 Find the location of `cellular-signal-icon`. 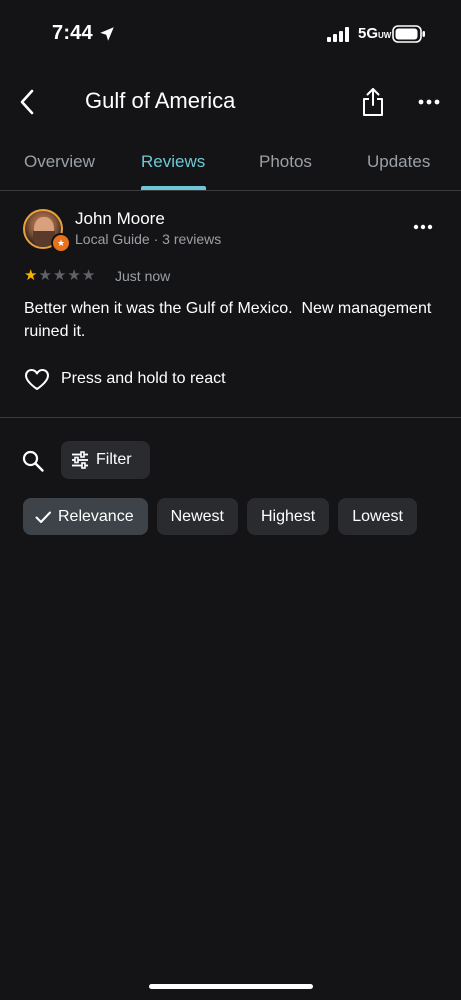

cellular-signal-icon is located at coordinates (338, 34).